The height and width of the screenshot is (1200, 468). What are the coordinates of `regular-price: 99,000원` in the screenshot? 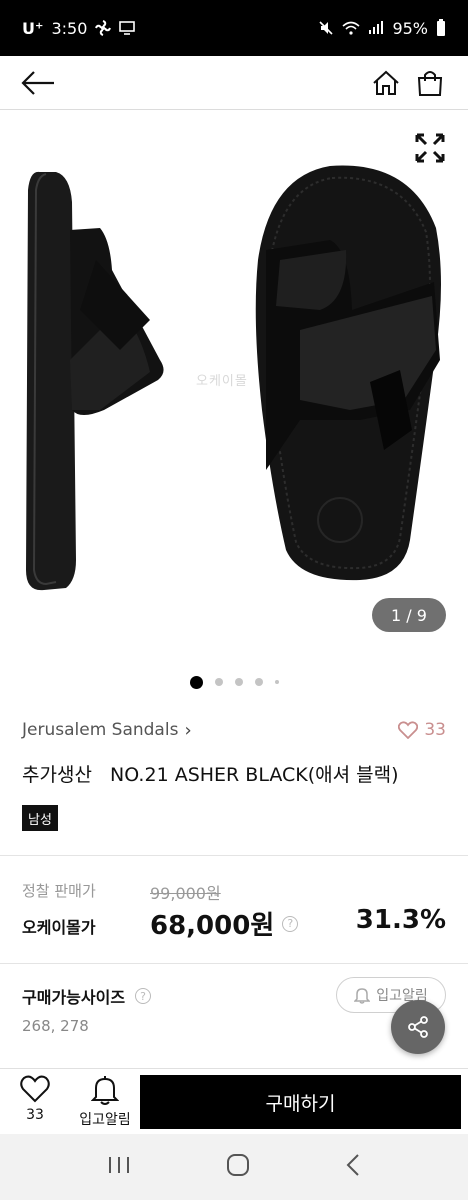 It's located at (185, 893).